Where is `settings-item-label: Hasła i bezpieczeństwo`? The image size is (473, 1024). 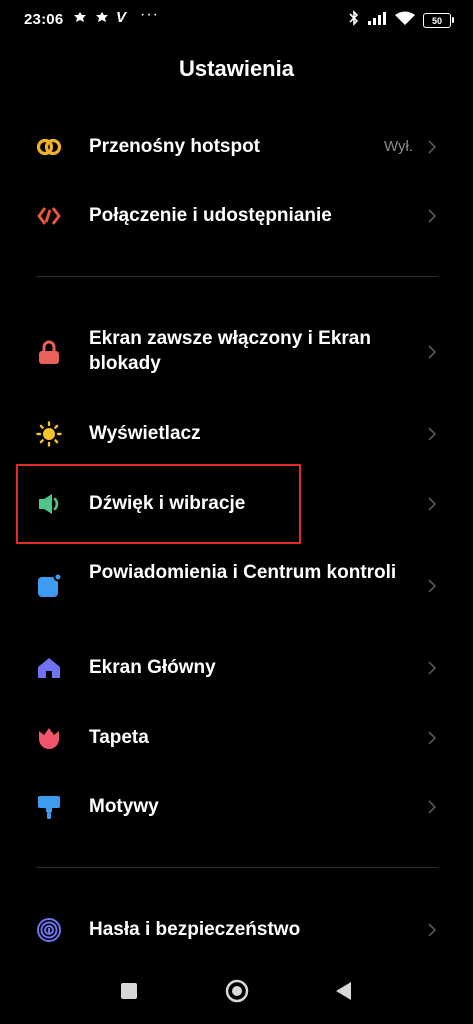 settings-item-label: Hasła i bezpieczeństwo is located at coordinates (195, 929).